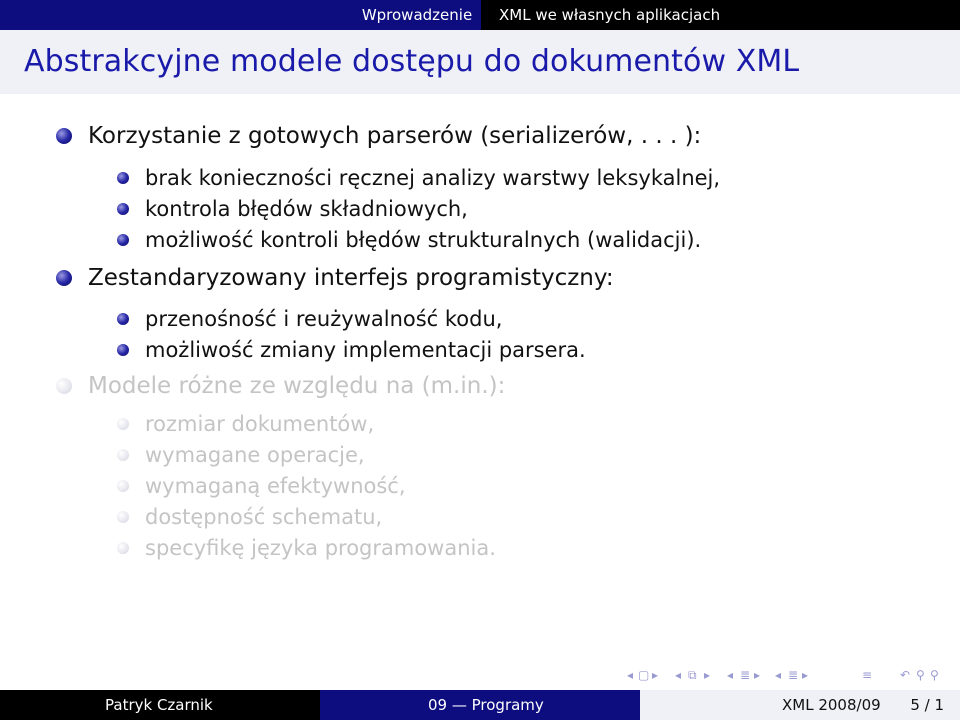 This screenshot has width=960, height=720. I want to click on footer-author-box: Patryk Czarnik, so click(160, 705).